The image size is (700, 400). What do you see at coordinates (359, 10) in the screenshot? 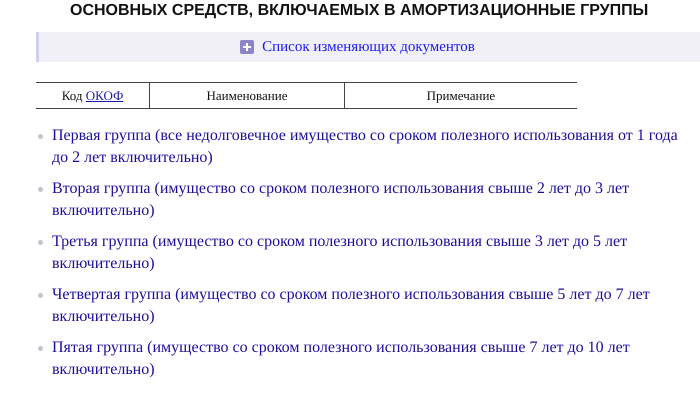
I see `page-heading: ОСНОВНЫХ СРЕДСТВ, ВКЛЮЧАЕМЫХ В АМОРТИЗАЦИОННЫЕ ГРУППЫ` at bounding box center [359, 10].